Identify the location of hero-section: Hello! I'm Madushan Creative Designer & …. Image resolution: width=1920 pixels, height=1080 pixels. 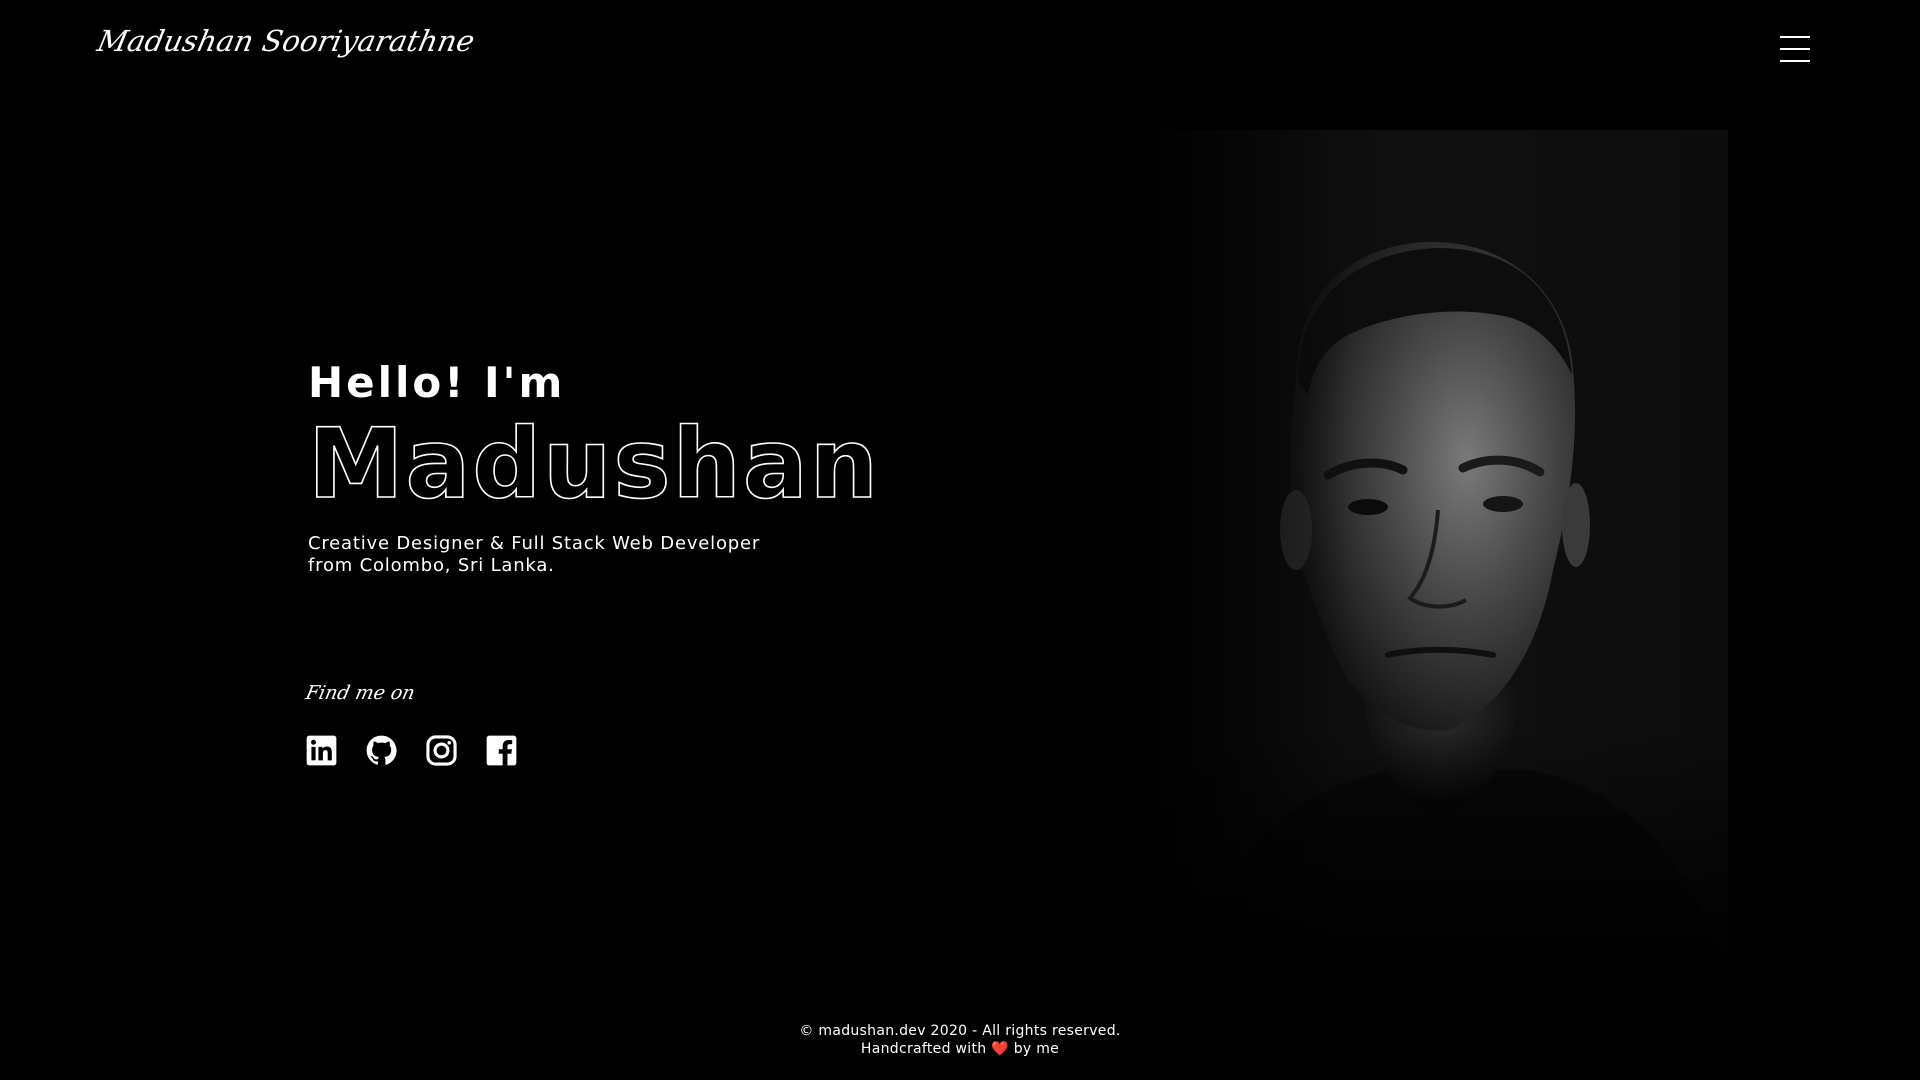
(593, 467).